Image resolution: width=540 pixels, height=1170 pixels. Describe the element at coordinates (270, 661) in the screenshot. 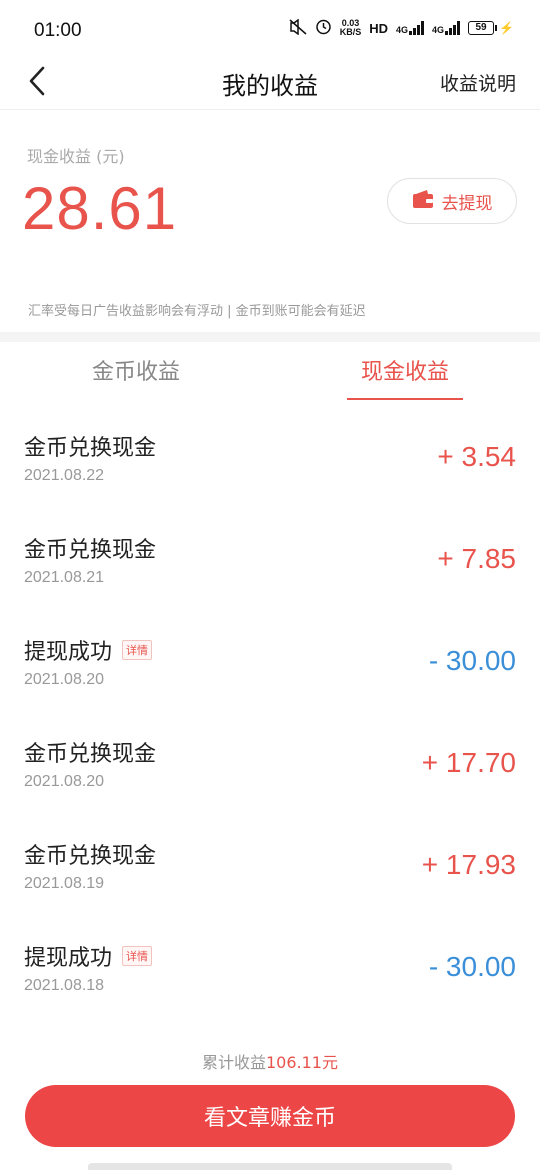

I see `transaction-row: 提现成功 详情 2021.08.20 - 30.00` at that location.